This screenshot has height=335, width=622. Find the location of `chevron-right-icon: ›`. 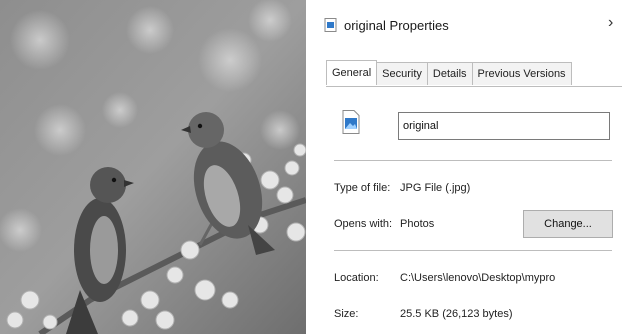

chevron-right-icon: › is located at coordinates (610, 23).